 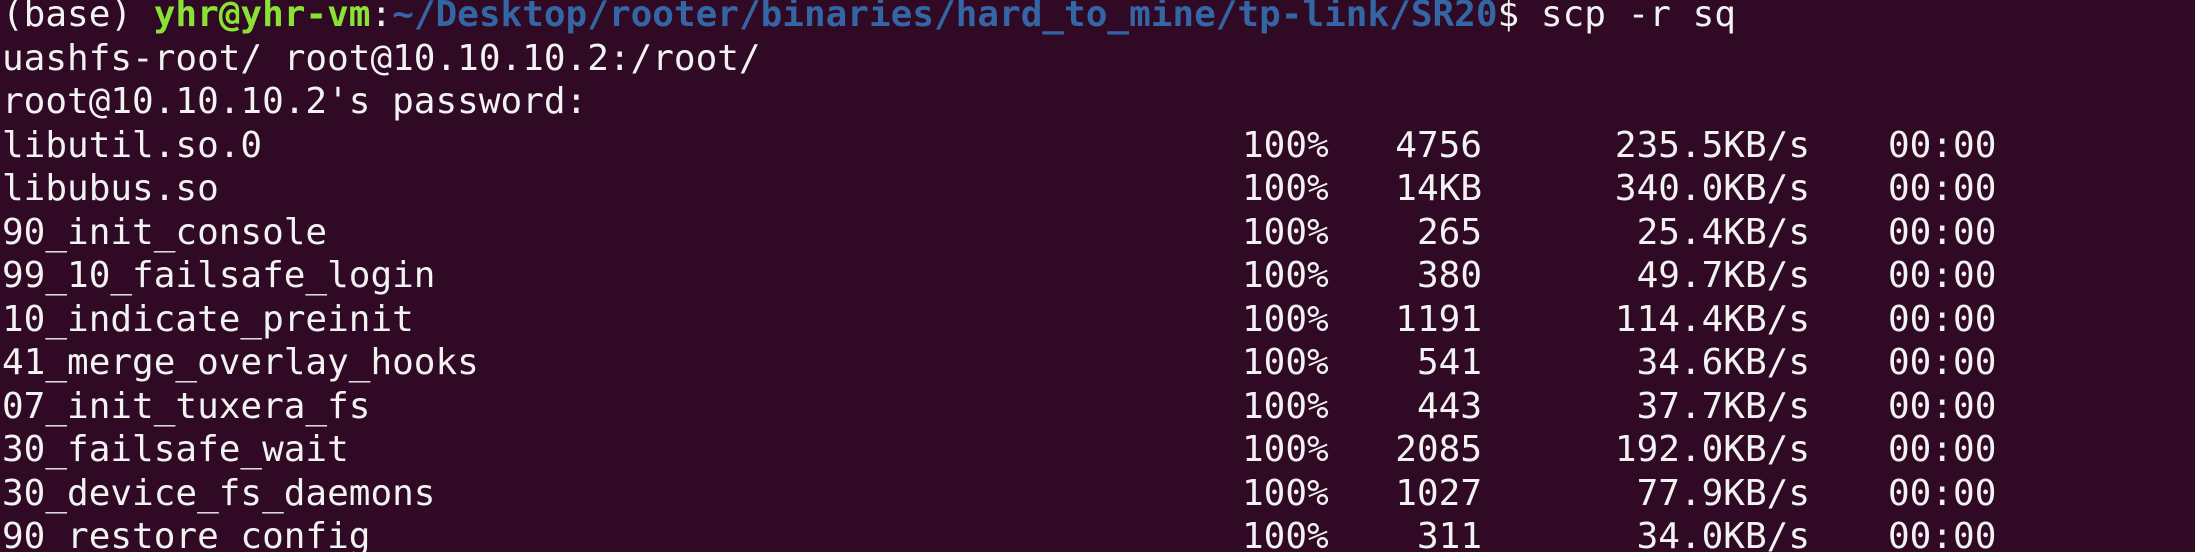 I want to click on transfer-row: libubus.so 100% 14KB 340.0KB/s 00:00, so click(x=999, y=189).